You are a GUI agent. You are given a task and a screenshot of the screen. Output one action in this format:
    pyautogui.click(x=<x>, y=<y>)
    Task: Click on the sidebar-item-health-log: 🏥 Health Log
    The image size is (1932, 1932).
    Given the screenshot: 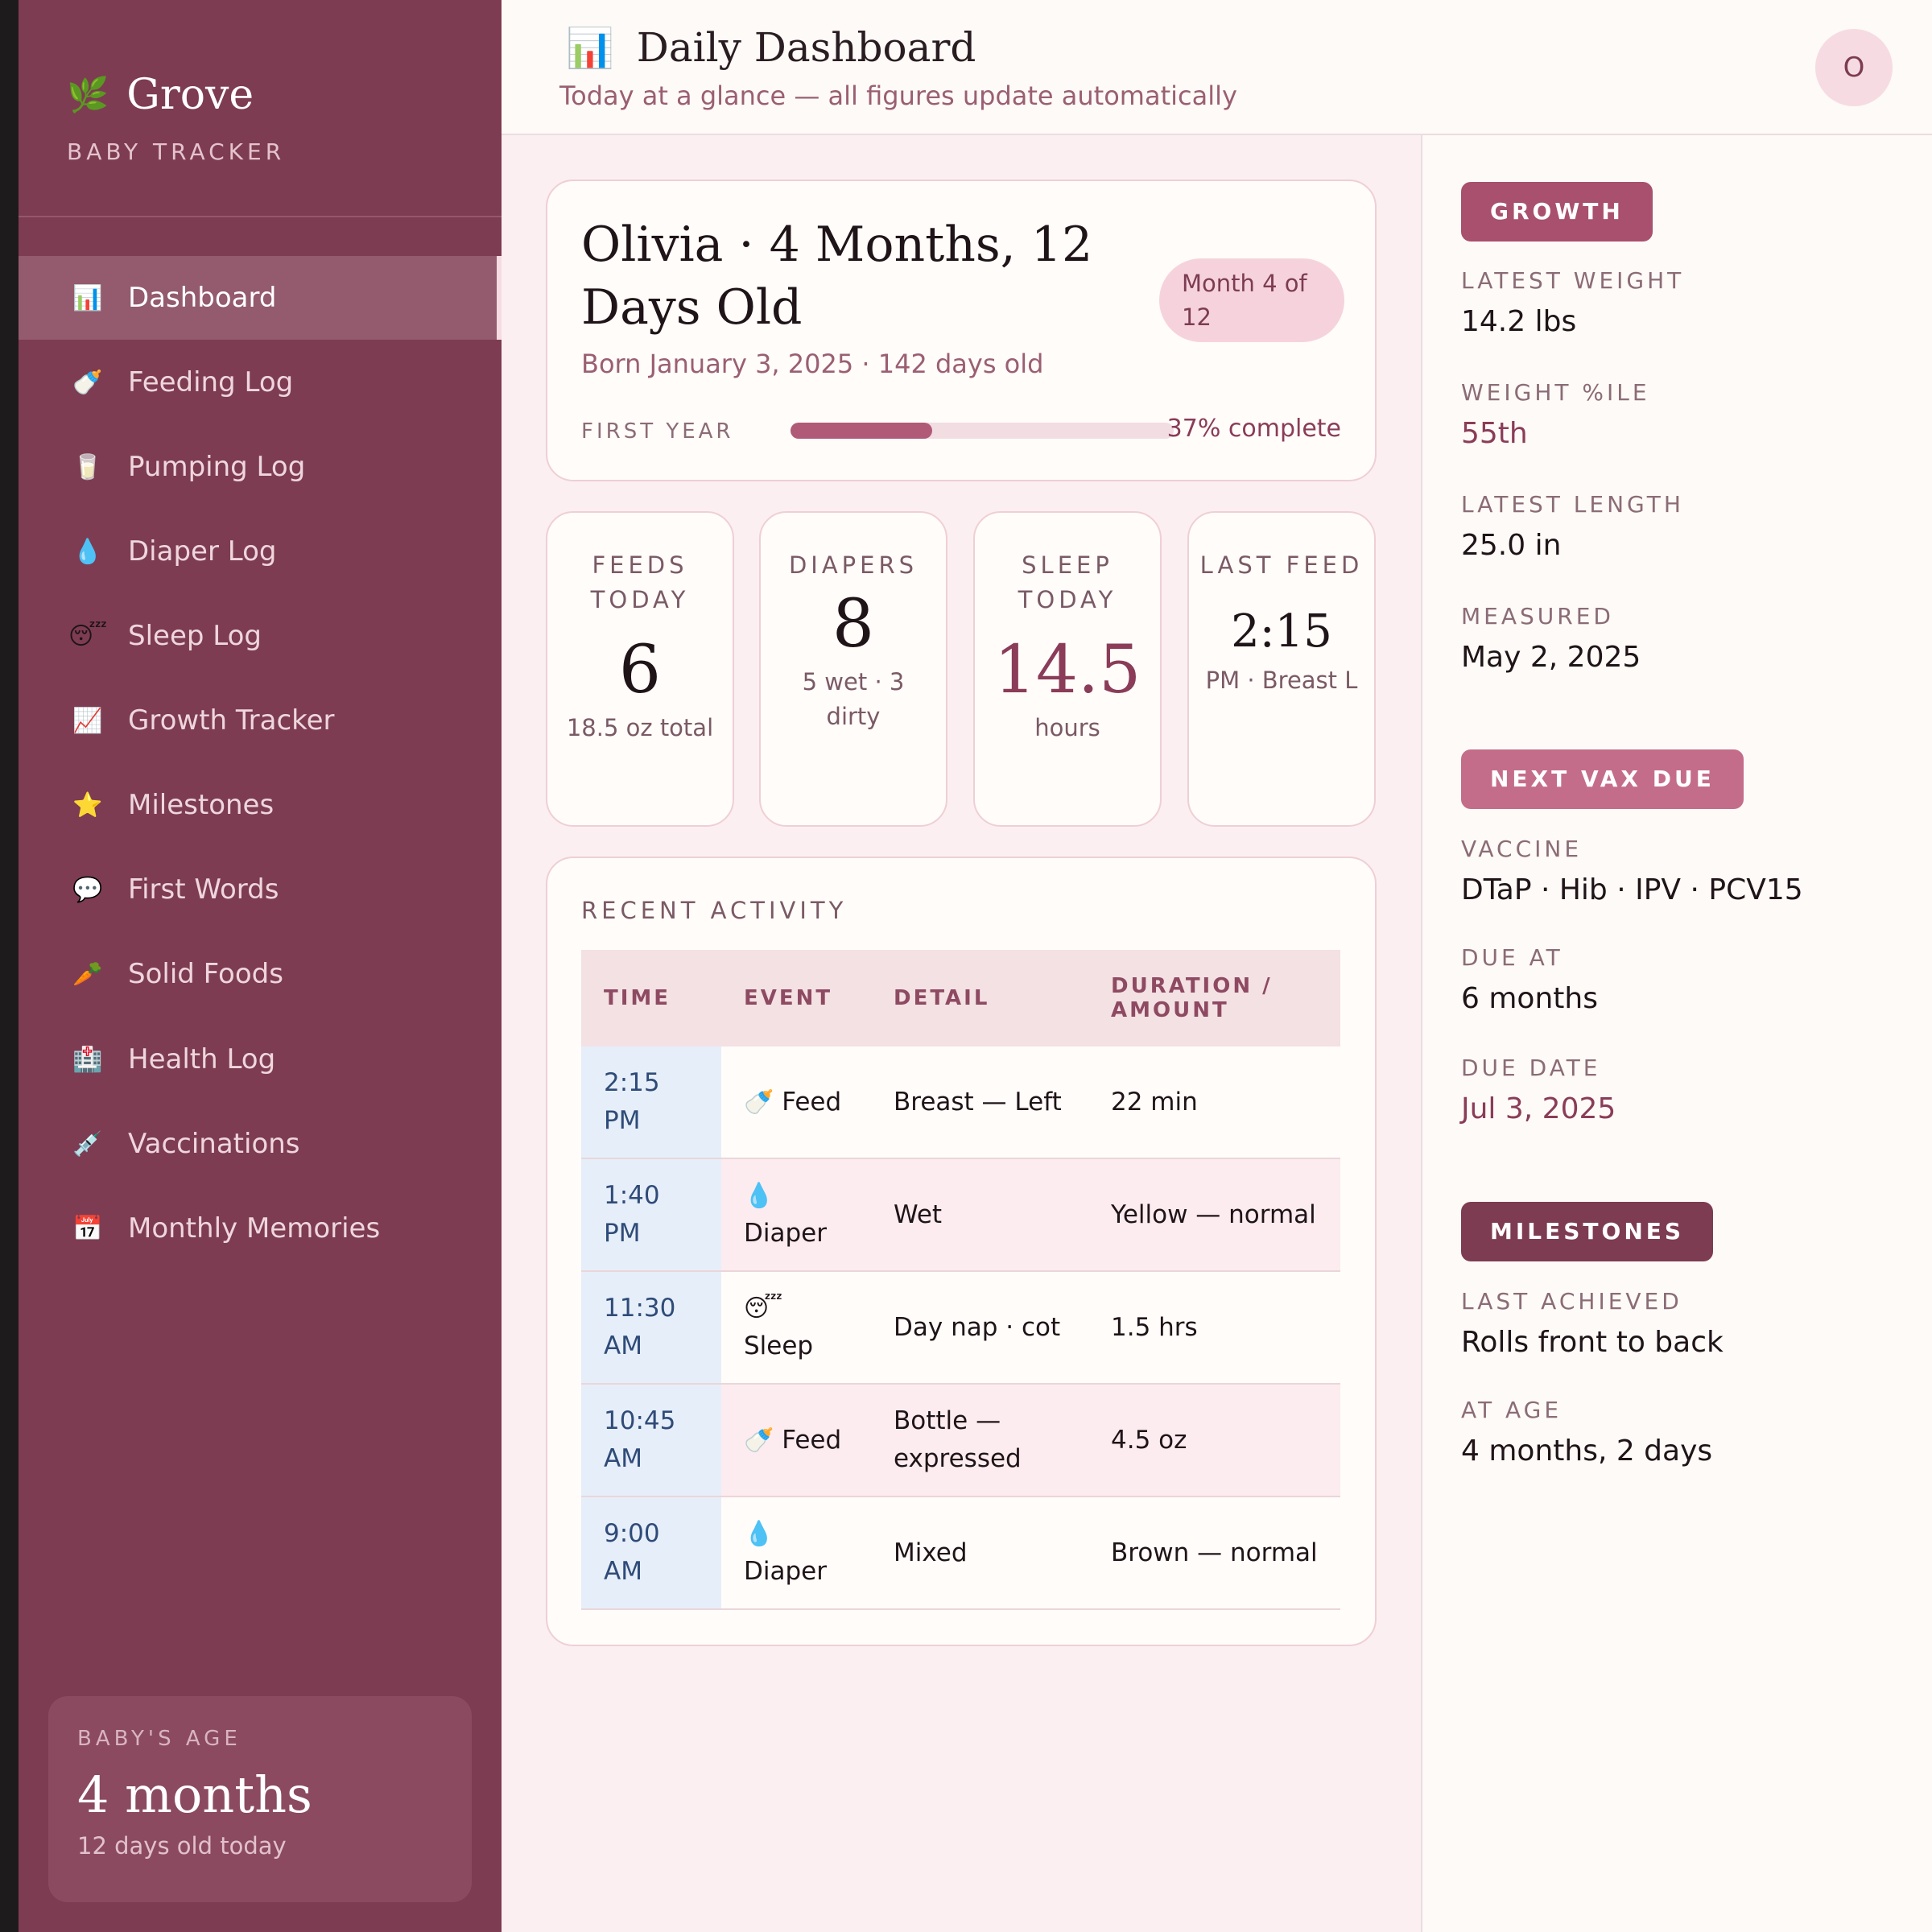 What is the action you would take?
    pyautogui.click(x=260, y=1059)
    